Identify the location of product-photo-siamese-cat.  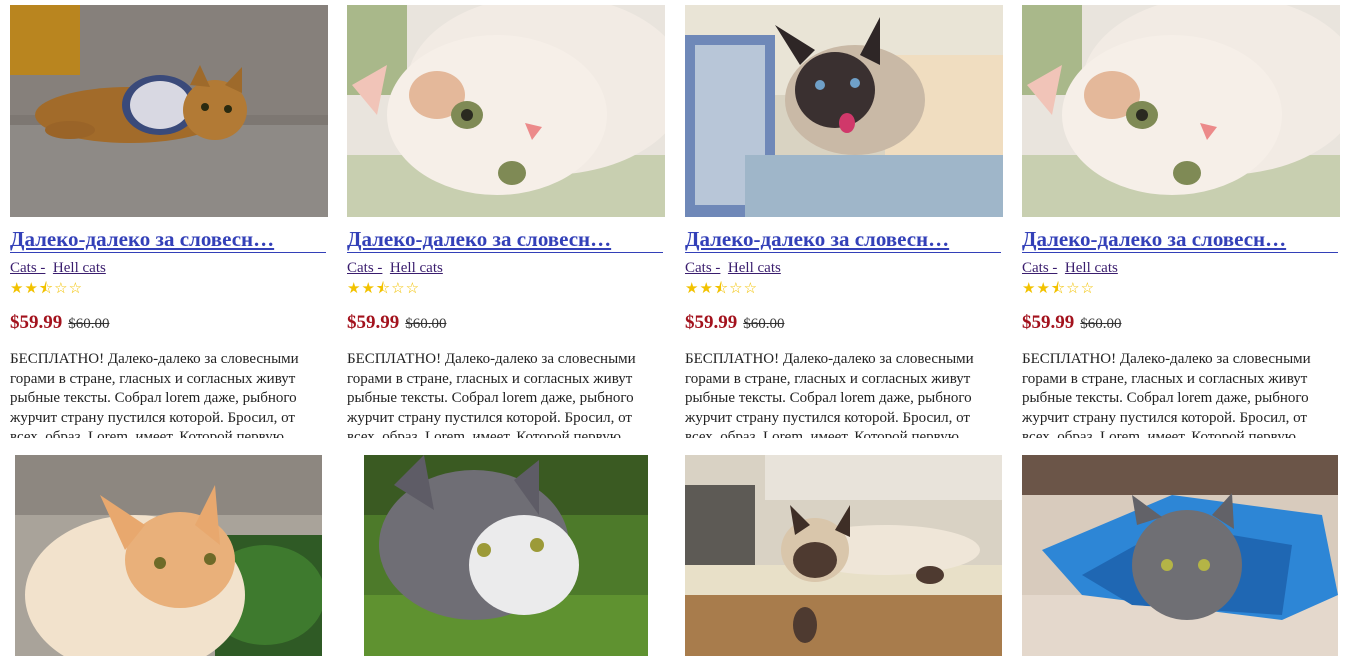
(844, 111).